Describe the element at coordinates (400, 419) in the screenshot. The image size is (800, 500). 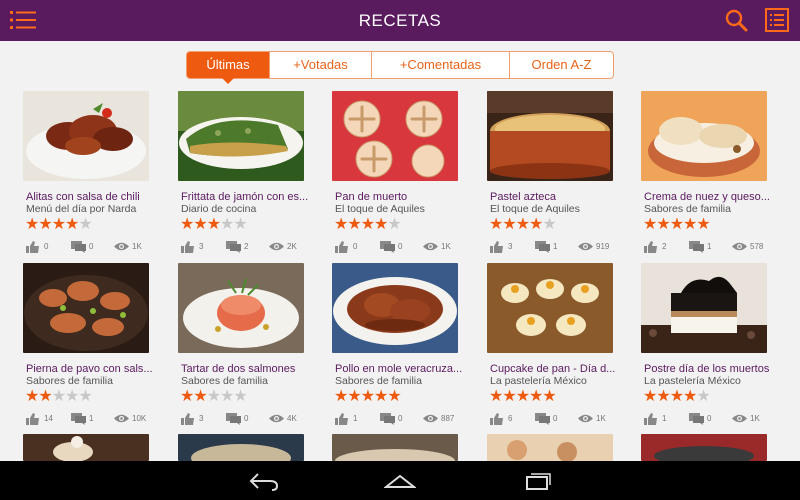
I see `recipe-stats: 1 0 887` at that location.